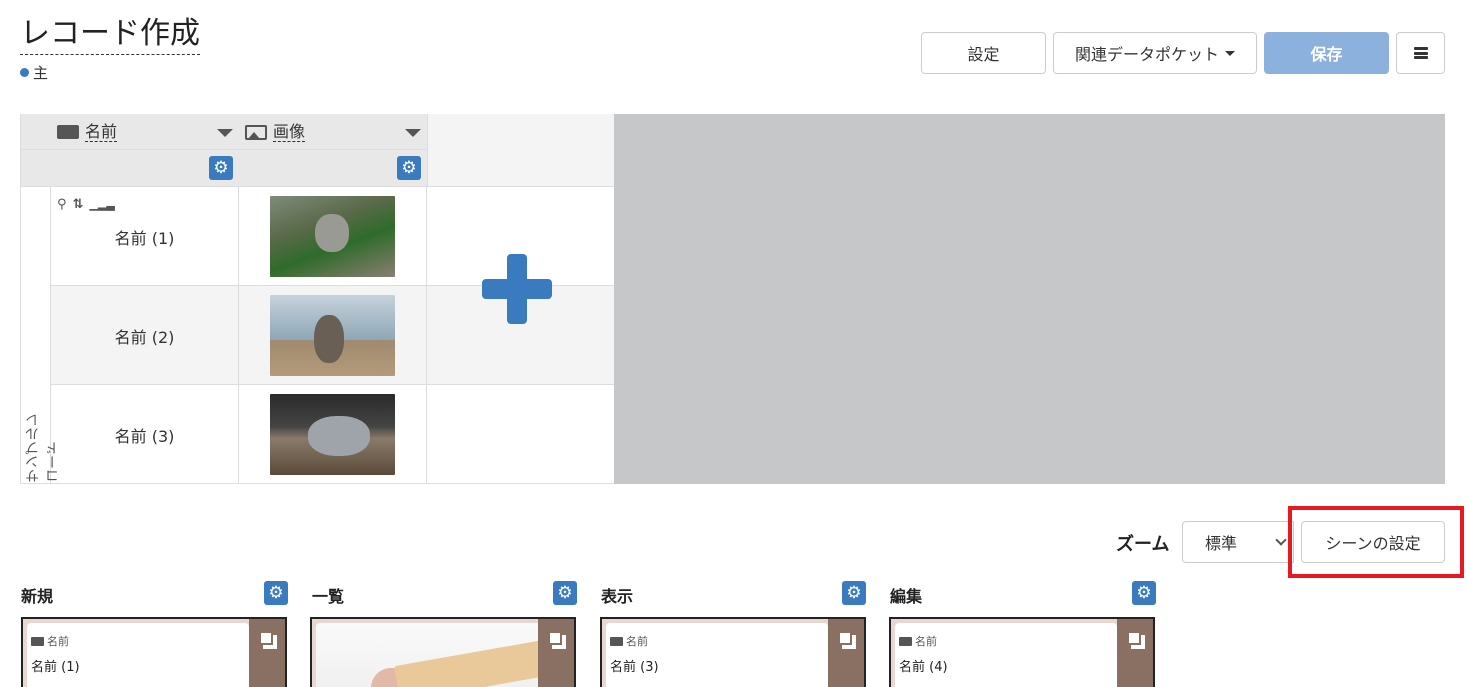  I want to click on page-title: レコード作成, so click(110, 31).